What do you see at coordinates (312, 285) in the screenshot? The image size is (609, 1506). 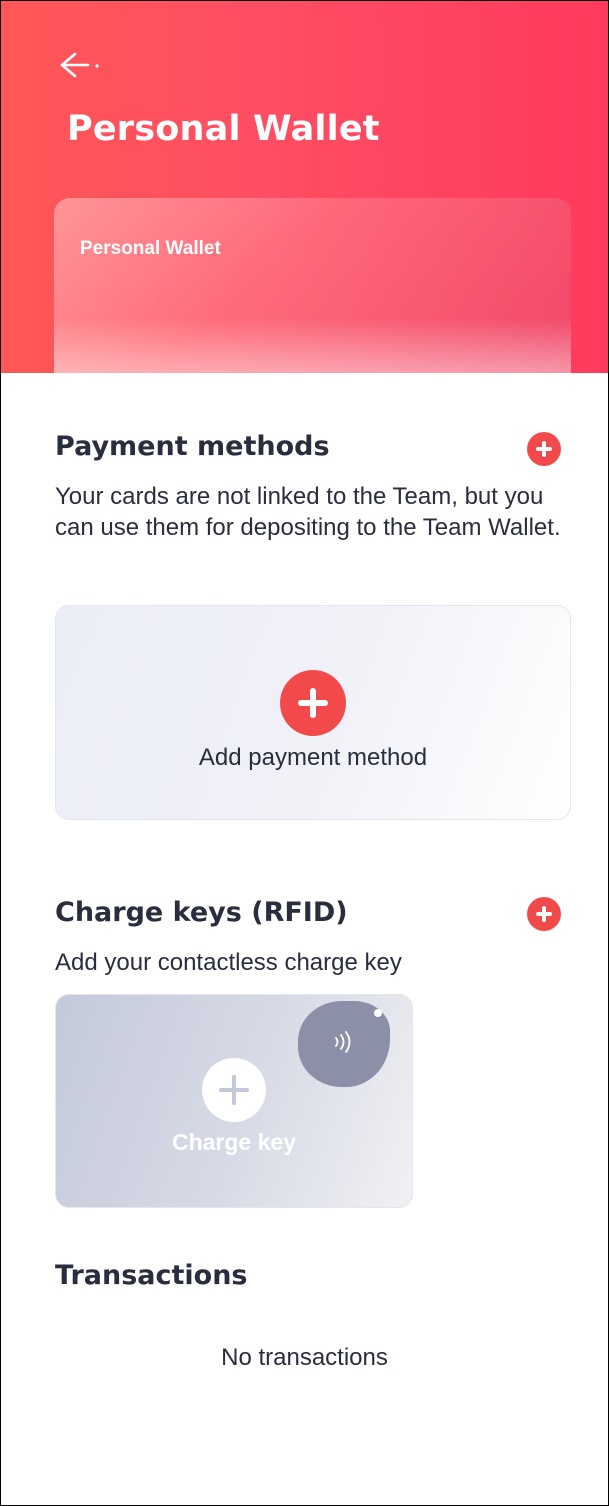 I see `wallet-card: Personal Wallet` at bounding box center [312, 285].